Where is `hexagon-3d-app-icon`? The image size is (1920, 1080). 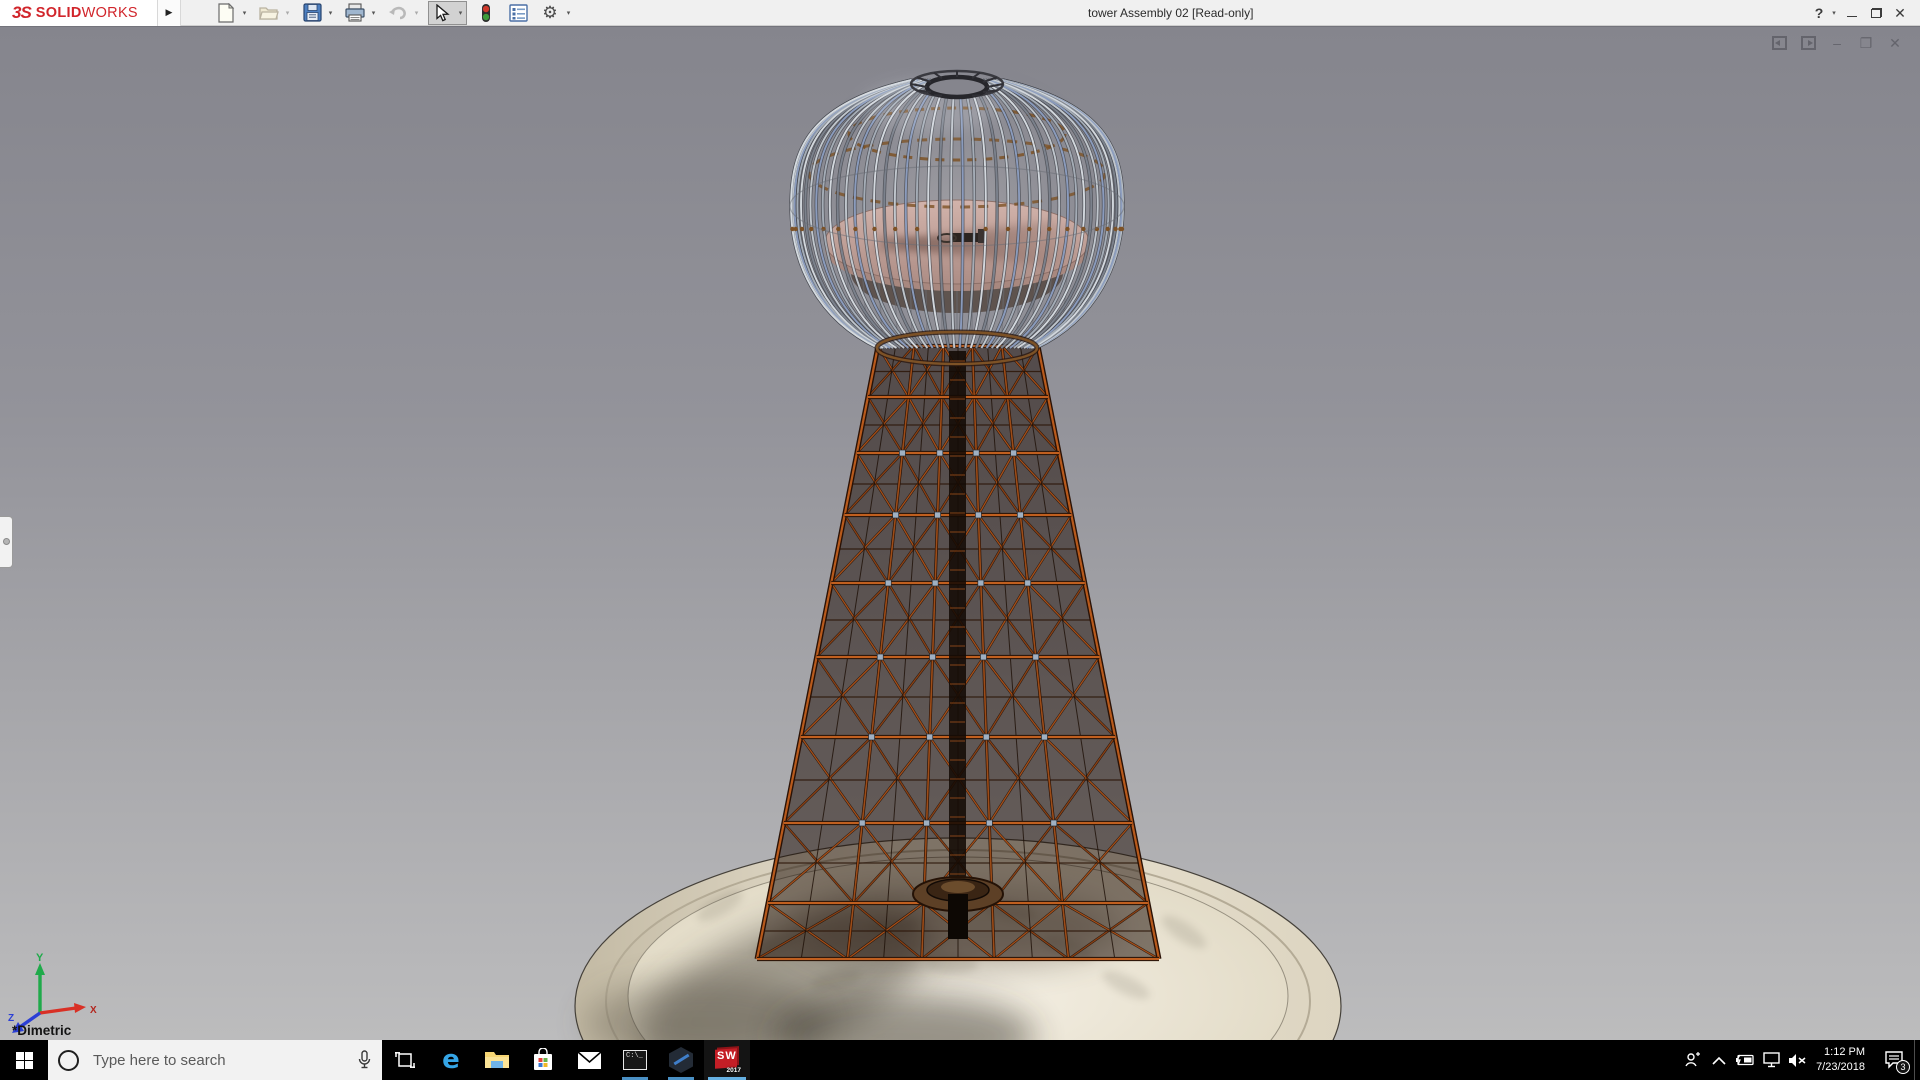
hexagon-3d-app-icon is located at coordinates (681, 1060).